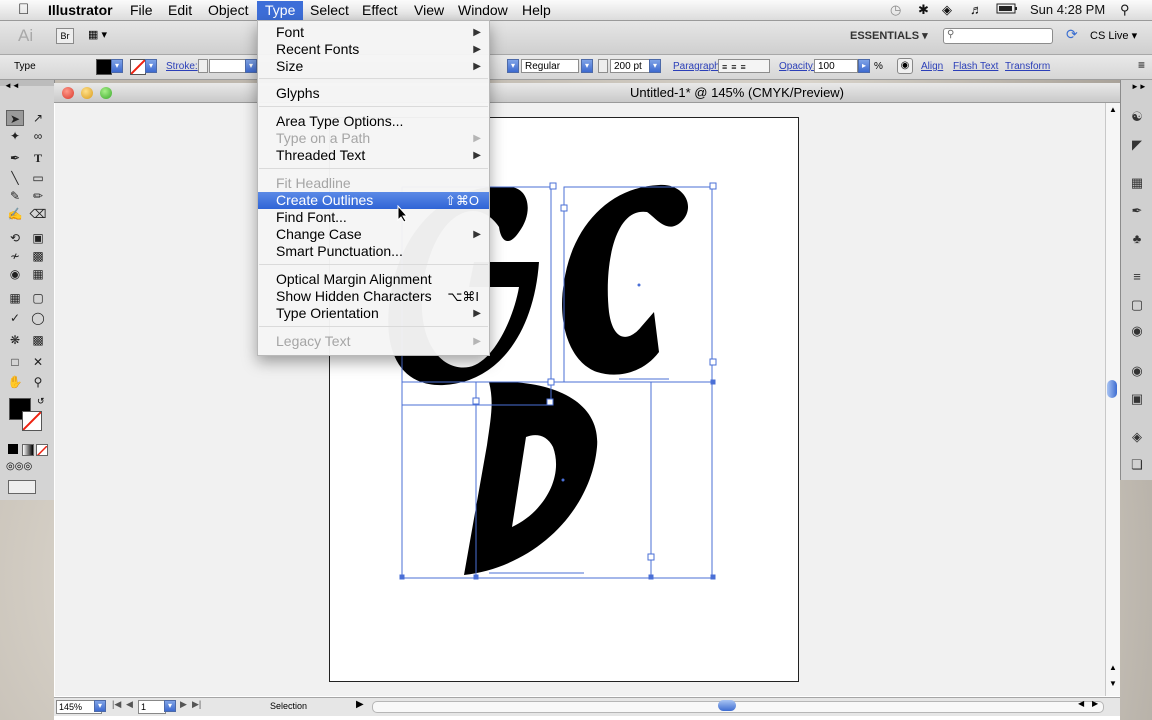 The height and width of the screenshot is (720, 1152). What do you see at coordinates (976, 10) in the screenshot?
I see `volume-icon: ♬` at bounding box center [976, 10].